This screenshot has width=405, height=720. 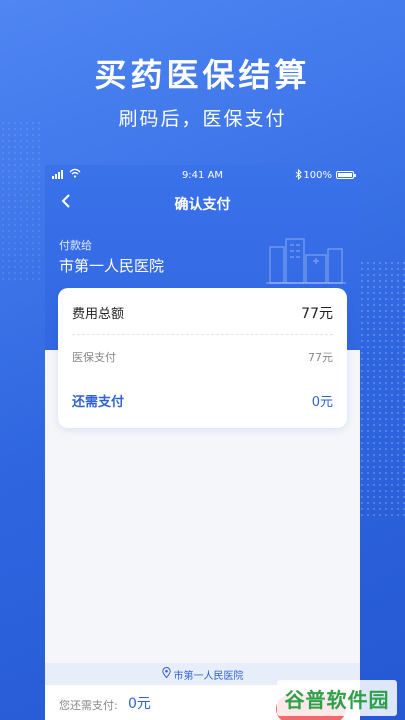 What do you see at coordinates (317, 314) in the screenshot?
I see `total-value: 77元` at bounding box center [317, 314].